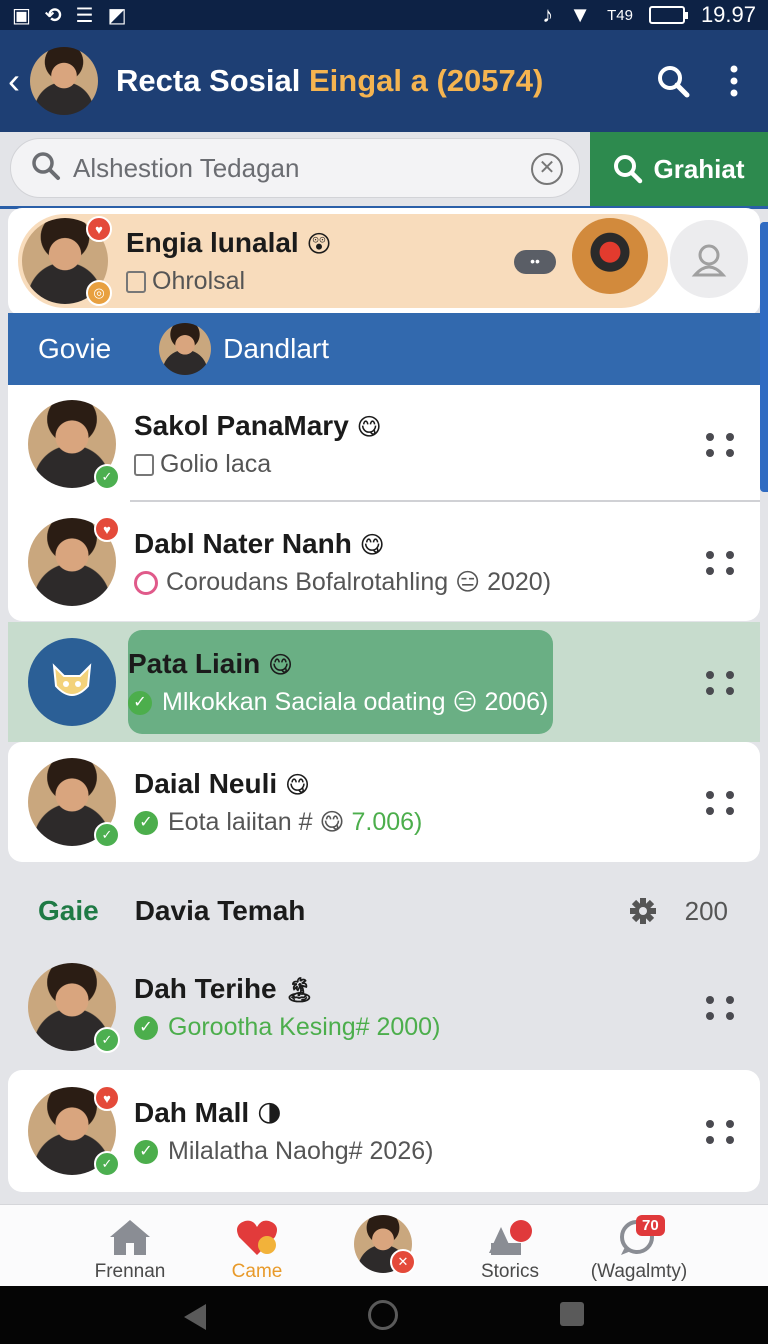 This screenshot has height=1344, width=768. I want to click on status-bar: ▣ ⟲ ☰ ◩ ♪ ▼ T49 19.97, so click(384, 15).